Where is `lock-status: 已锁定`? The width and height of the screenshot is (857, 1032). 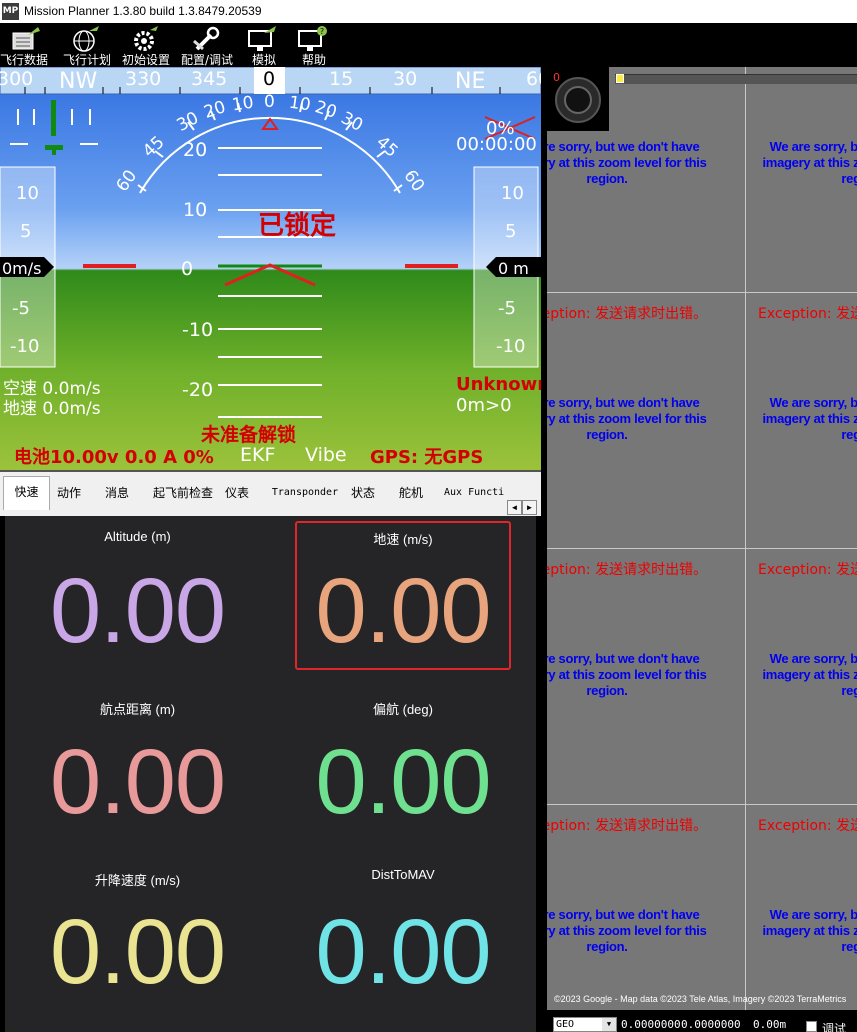 lock-status: 已锁定 is located at coordinates (297, 226).